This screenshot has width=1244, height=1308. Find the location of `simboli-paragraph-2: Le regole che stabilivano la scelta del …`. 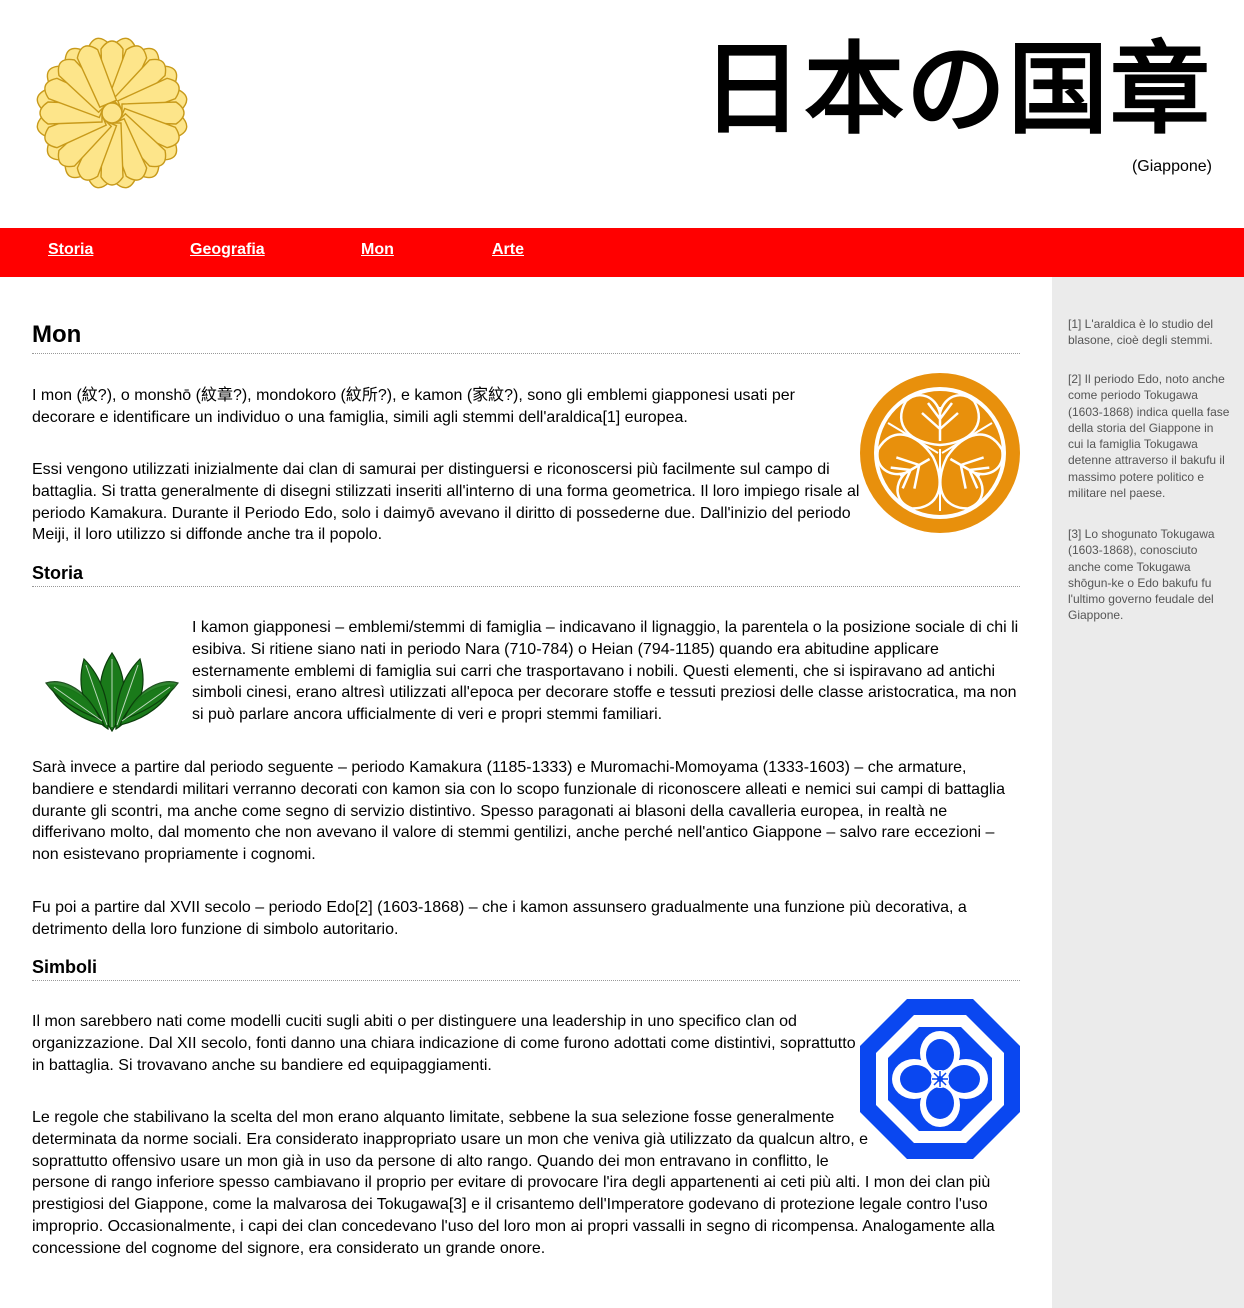

simboli-paragraph-2: Le regole che stabilivano la scelta del … is located at coordinates (526, 1183).